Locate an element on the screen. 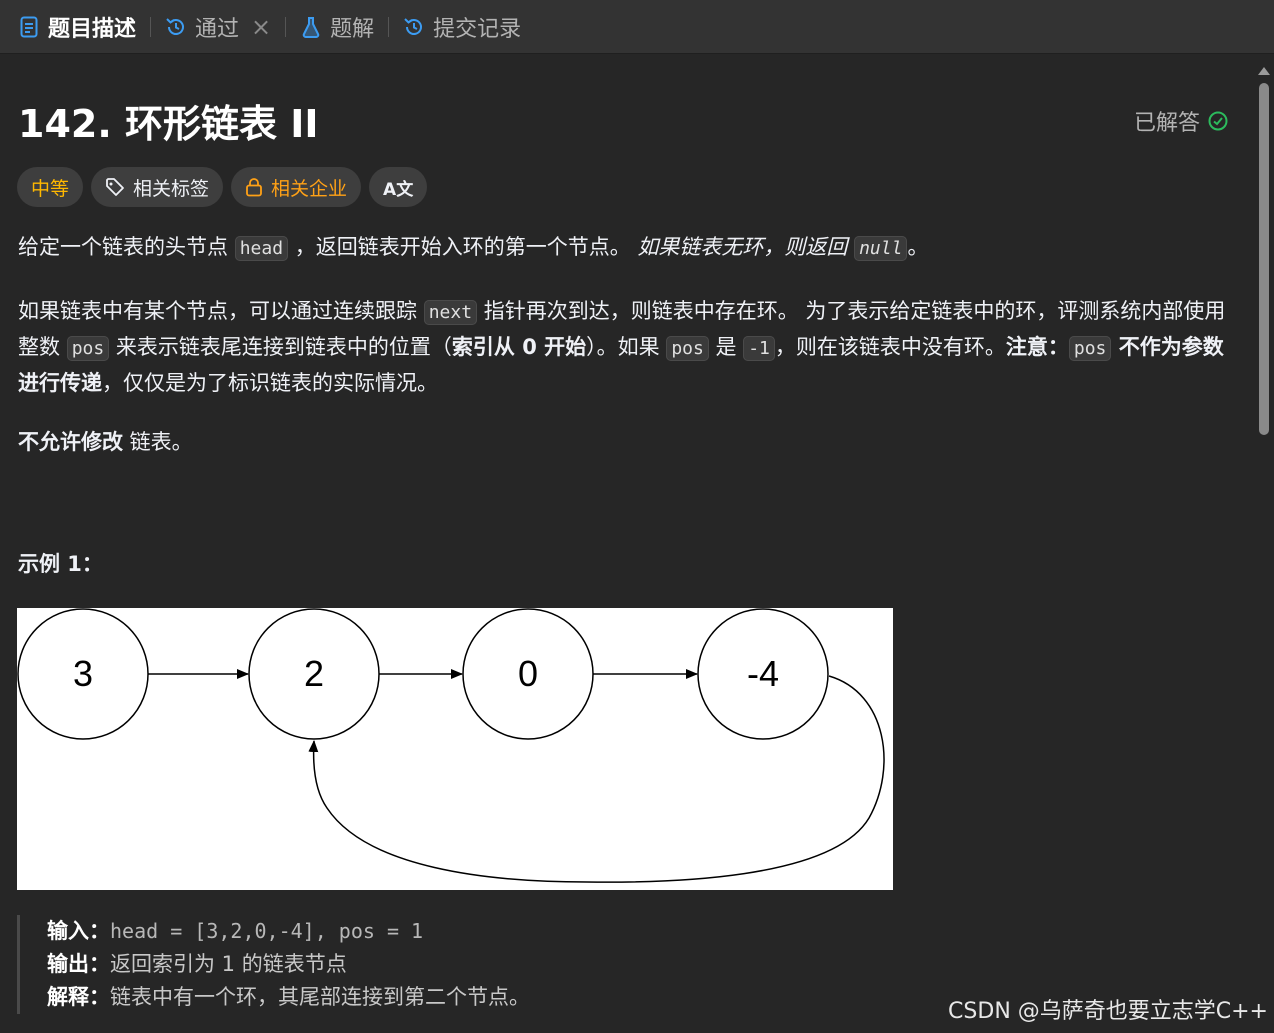 The width and height of the screenshot is (1274, 1033). example-title: 示例 1： is located at coordinates (60, 564).